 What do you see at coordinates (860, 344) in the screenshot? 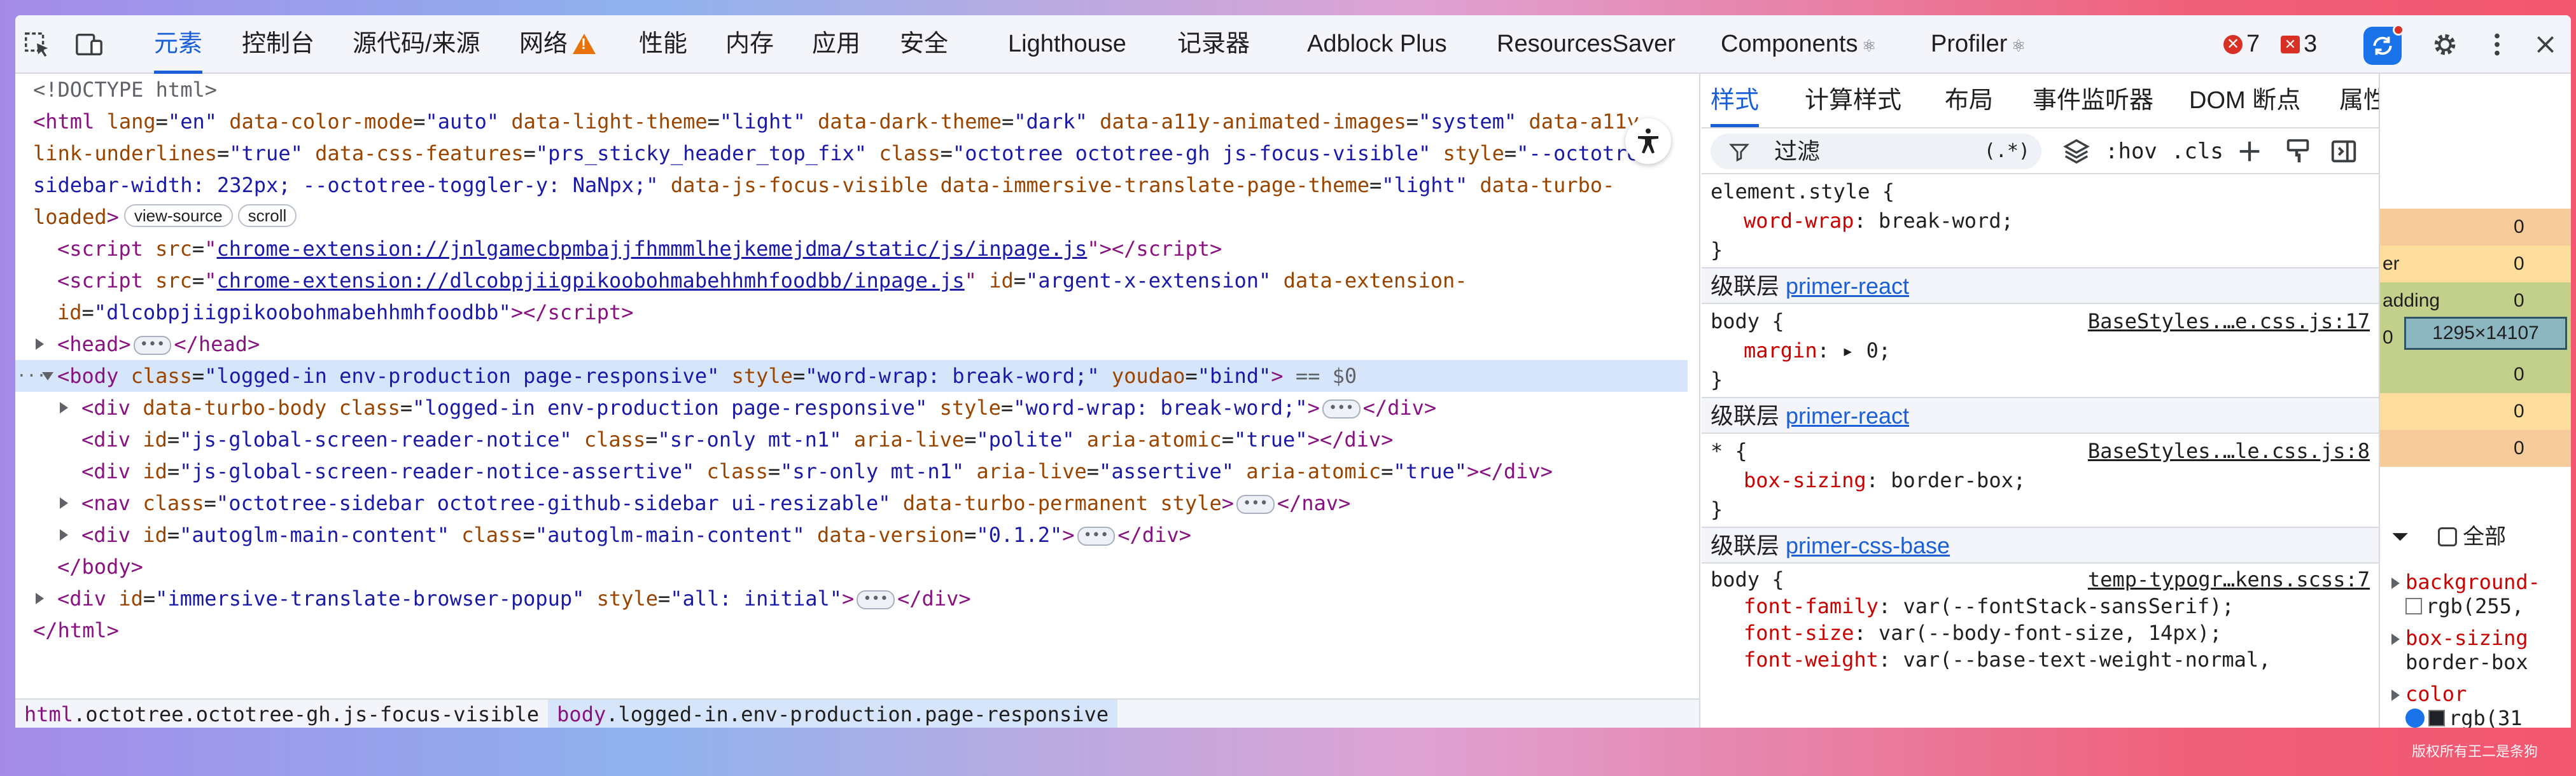
I see `dom-node-head: <head> ••• </head>` at bounding box center [860, 344].